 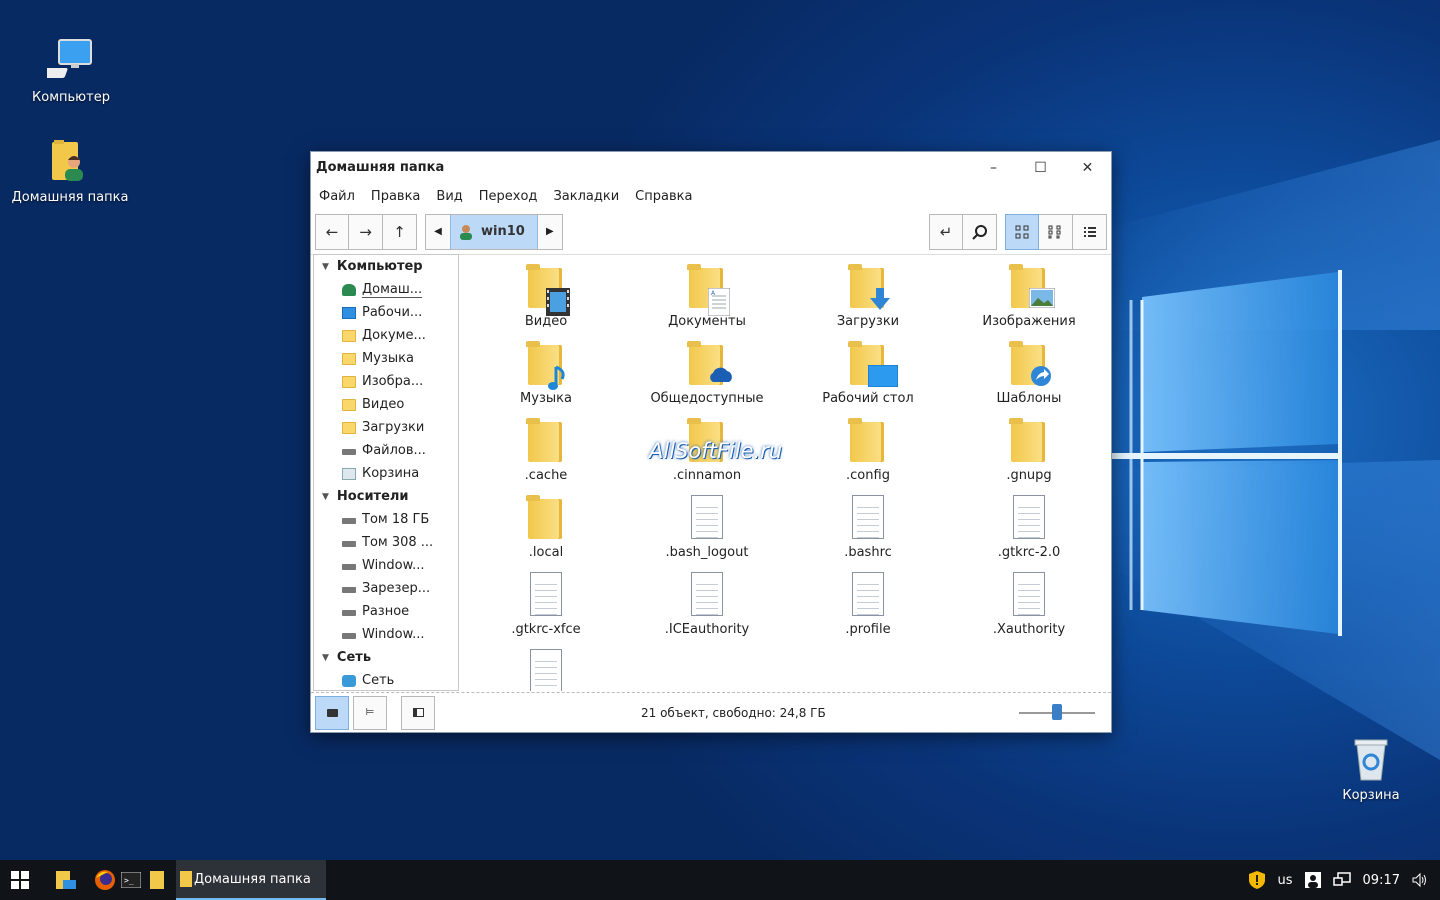 I want to click on maximize-button: ☐, so click(x=1040, y=167).